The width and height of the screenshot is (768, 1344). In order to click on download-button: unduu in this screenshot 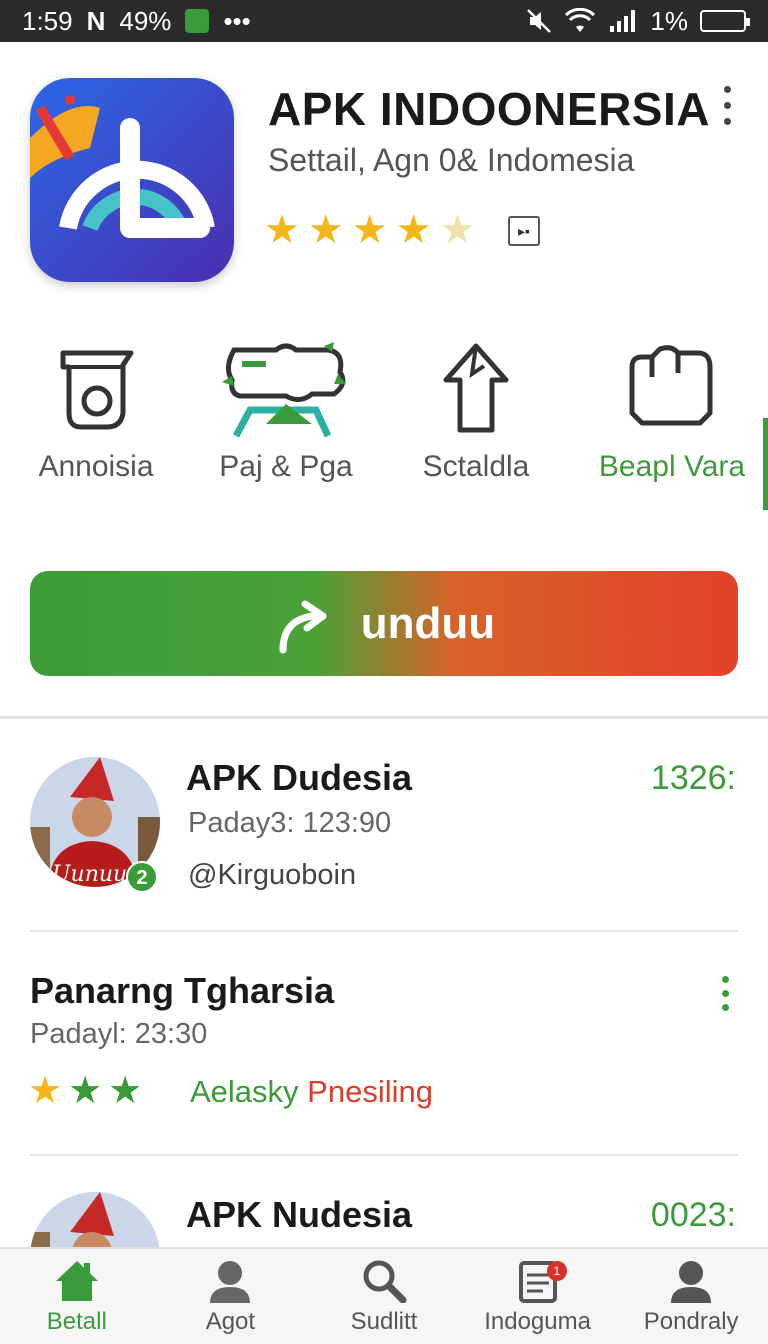, I will do `click(384, 623)`.